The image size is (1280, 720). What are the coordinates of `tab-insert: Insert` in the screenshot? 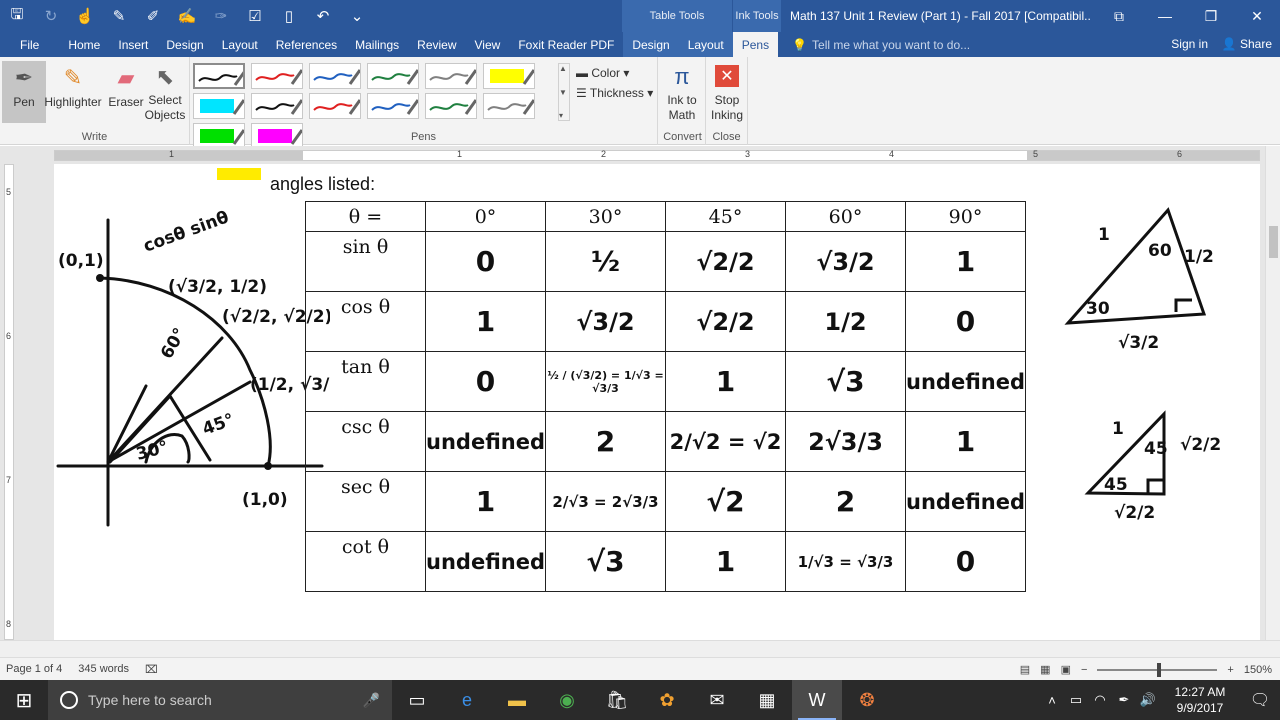 It's located at (133, 44).